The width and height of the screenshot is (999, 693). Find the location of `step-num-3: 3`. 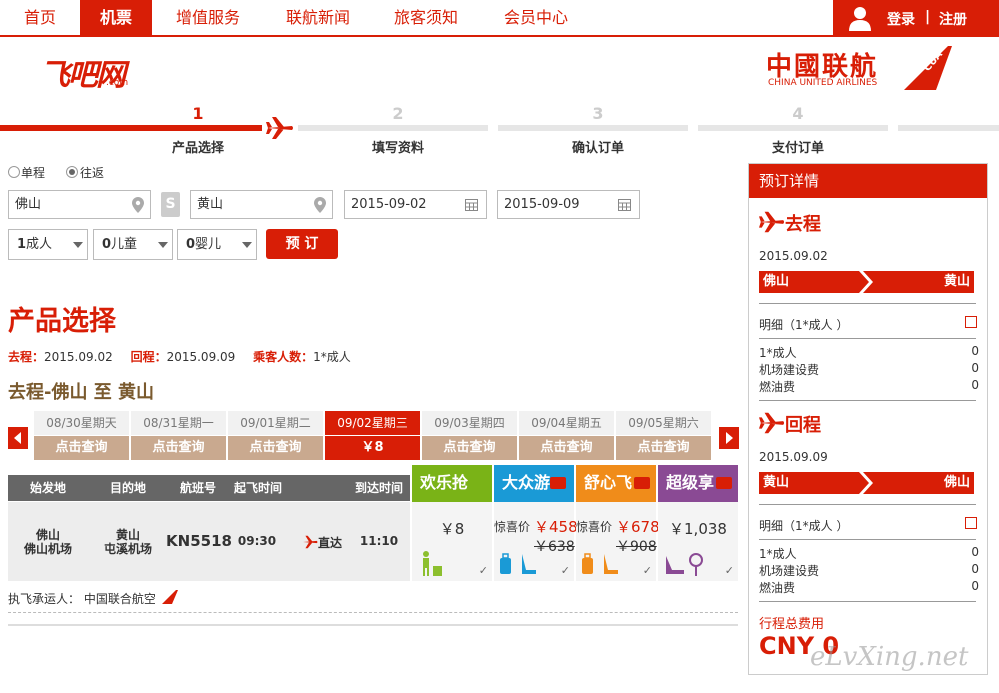

step-num-3: 3 is located at coordinates (598, 113).